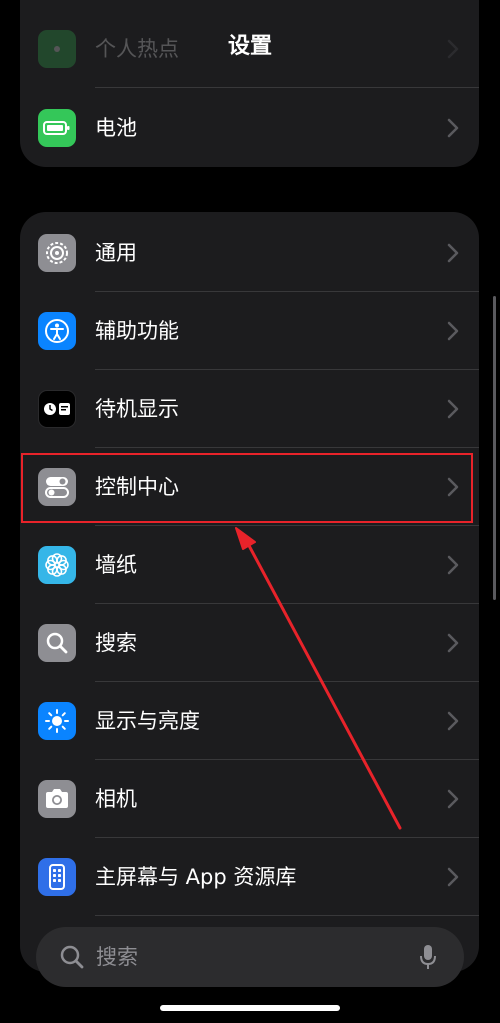  I want to click on annotation-arrow, so click(318, 678).